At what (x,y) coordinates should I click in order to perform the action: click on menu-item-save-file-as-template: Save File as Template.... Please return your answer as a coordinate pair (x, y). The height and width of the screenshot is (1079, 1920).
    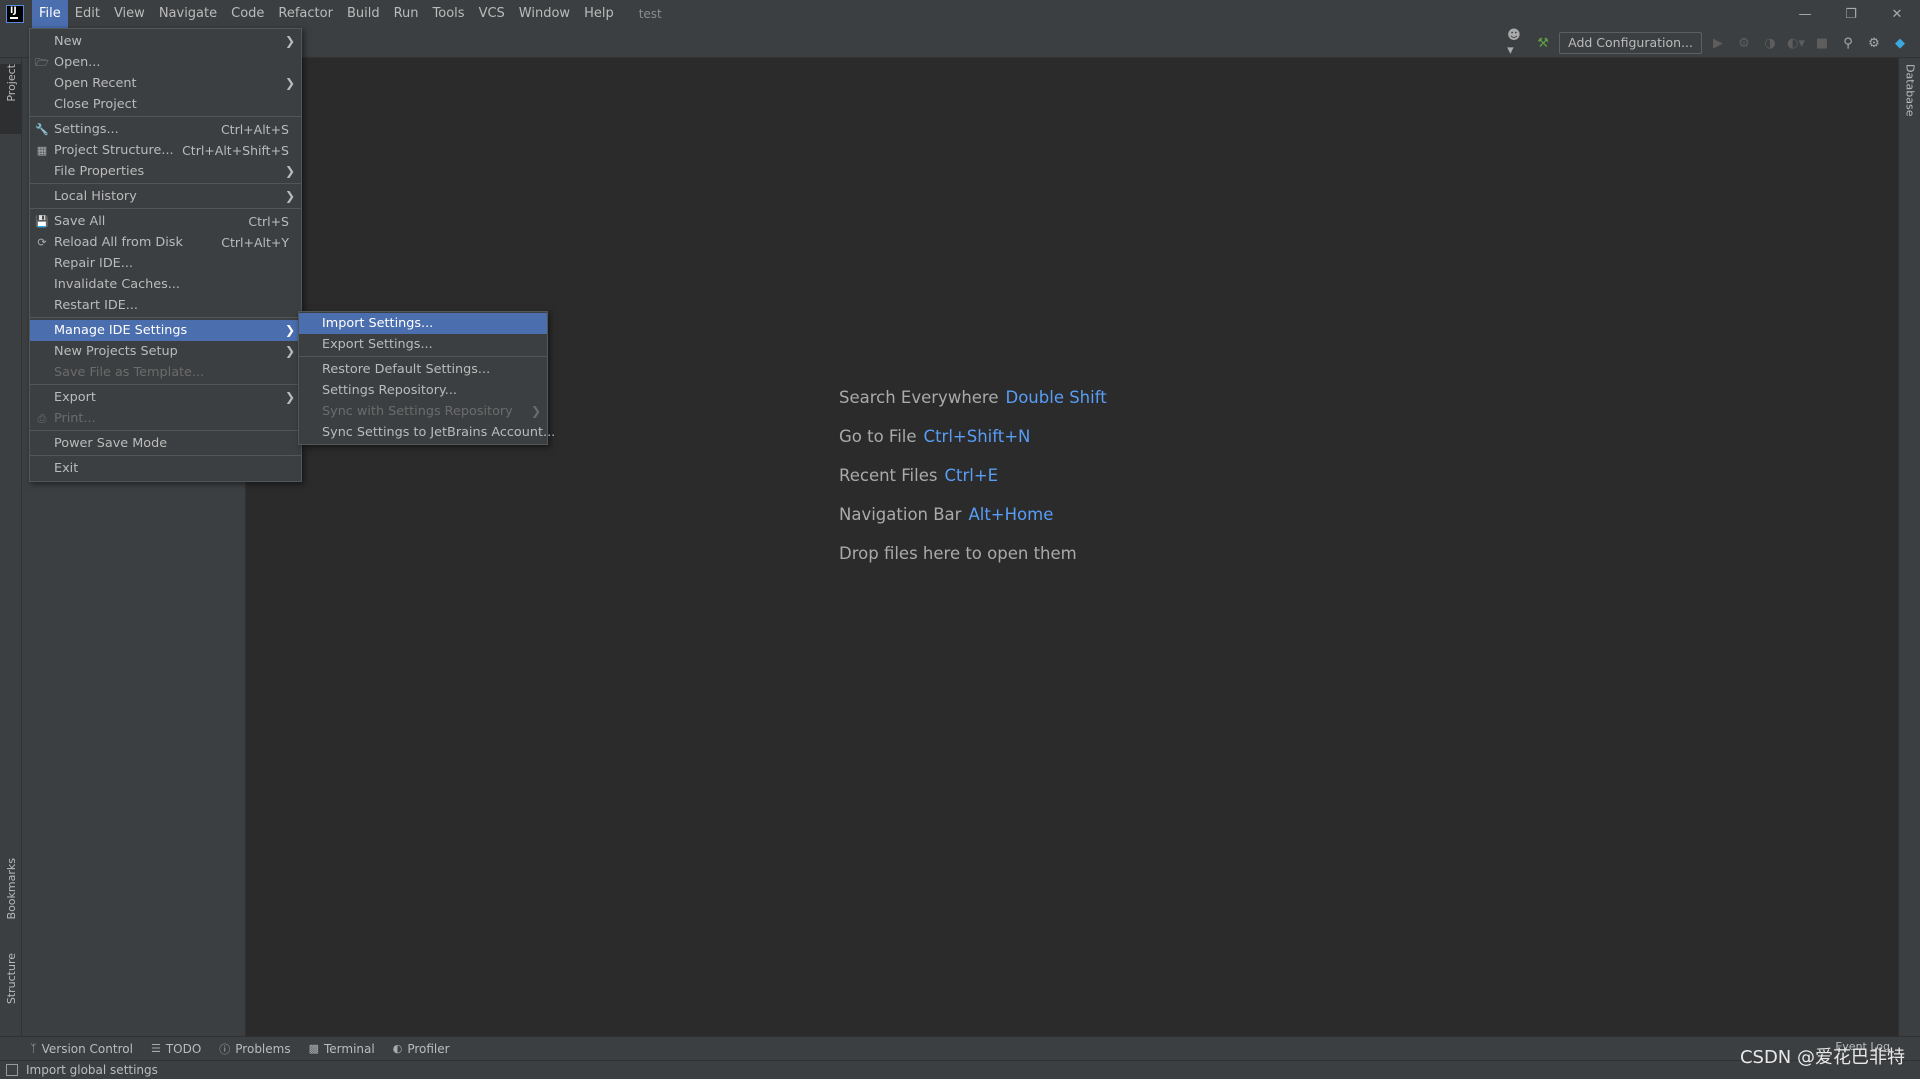
    Looking at the image, I should click on (165, 372).